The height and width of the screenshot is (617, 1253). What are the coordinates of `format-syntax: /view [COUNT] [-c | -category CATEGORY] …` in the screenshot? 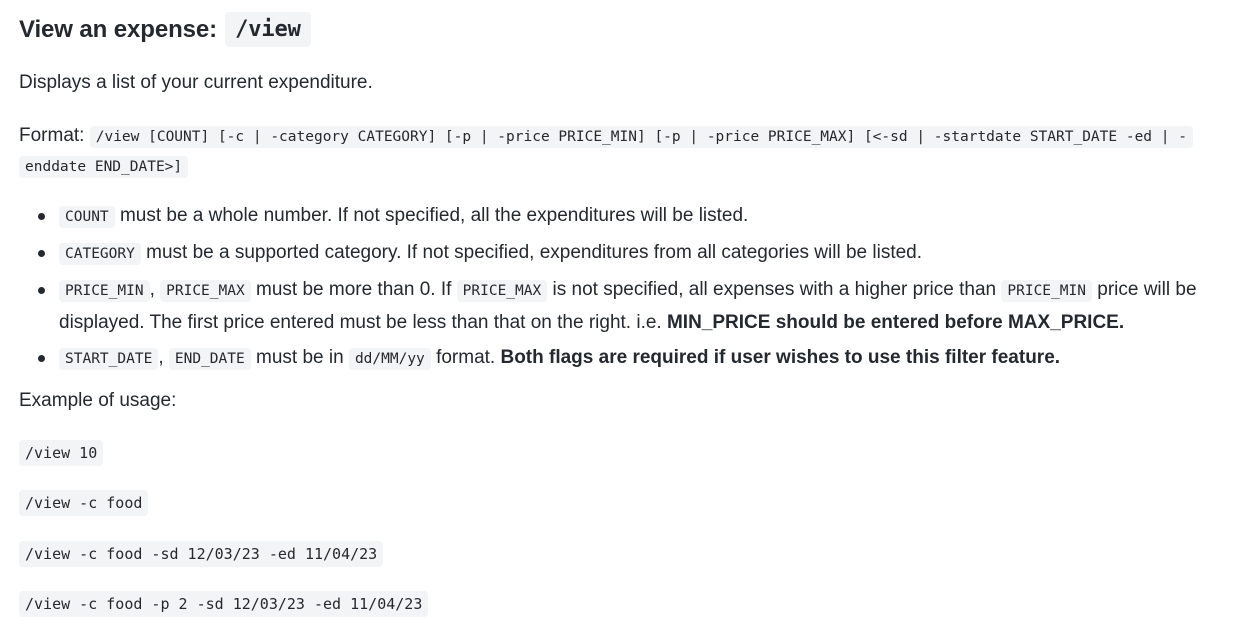 It's located at (606, 152).